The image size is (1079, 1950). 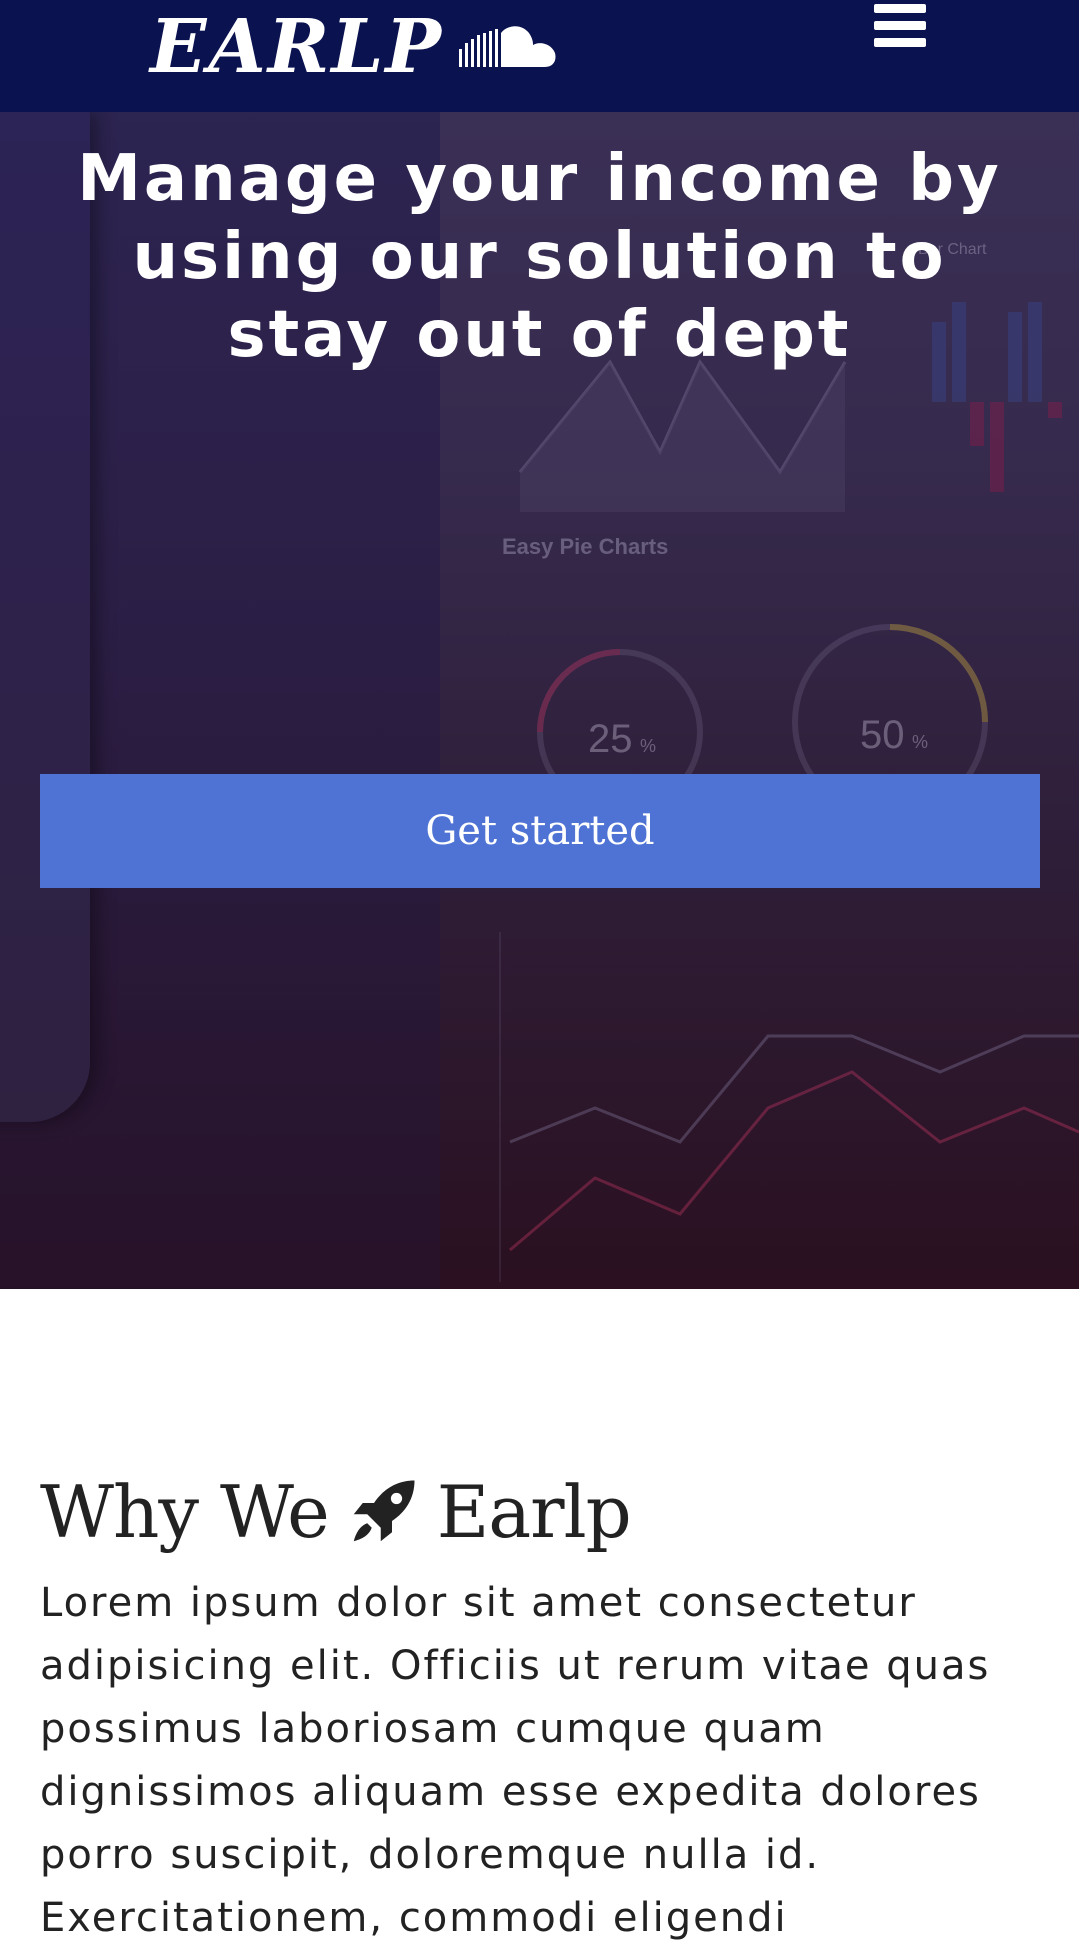 What do you see at coordinates (336, 1512) in the screenshot?
I see `why-section-title: Why We Earlp` at bounding box center [336, 1512].